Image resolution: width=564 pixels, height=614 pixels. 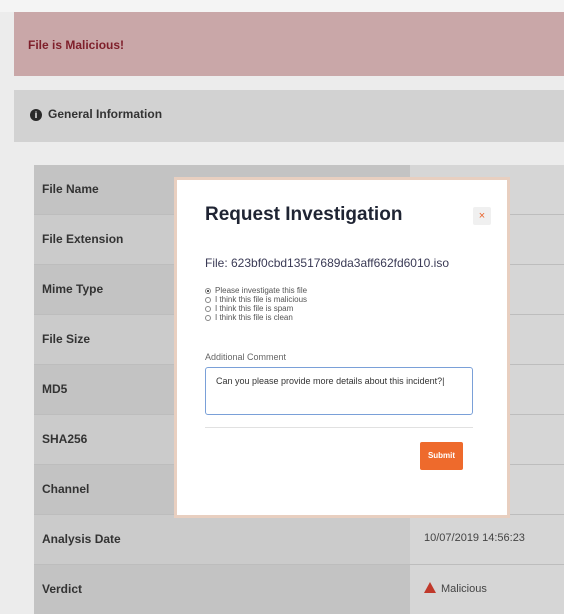 I want to click on row-label: File Name, so click(x=70, y=189).